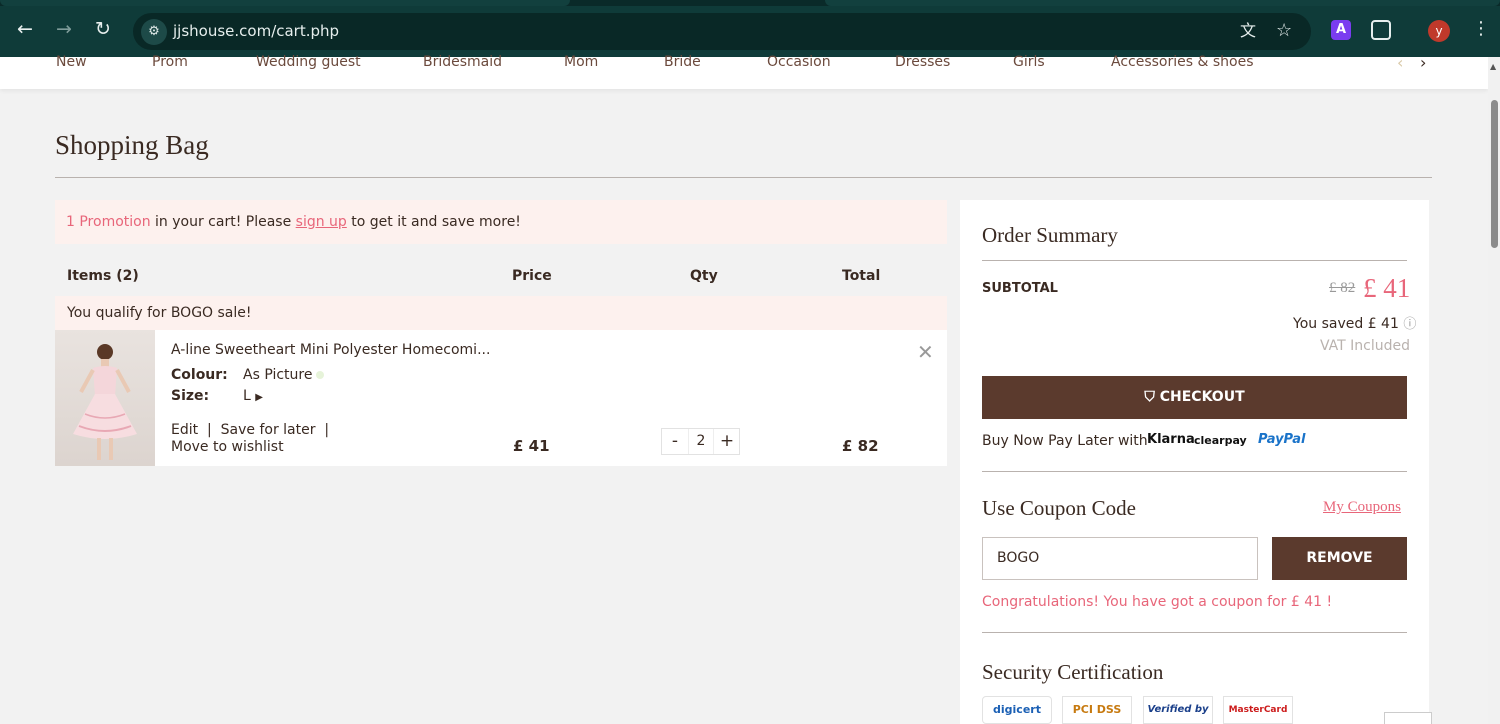 The height and width of the screenshot is (724, 1500). Describe the element at coordinates (199, 375) in the screenshot. I see `colour-label: Colour:` at that location.